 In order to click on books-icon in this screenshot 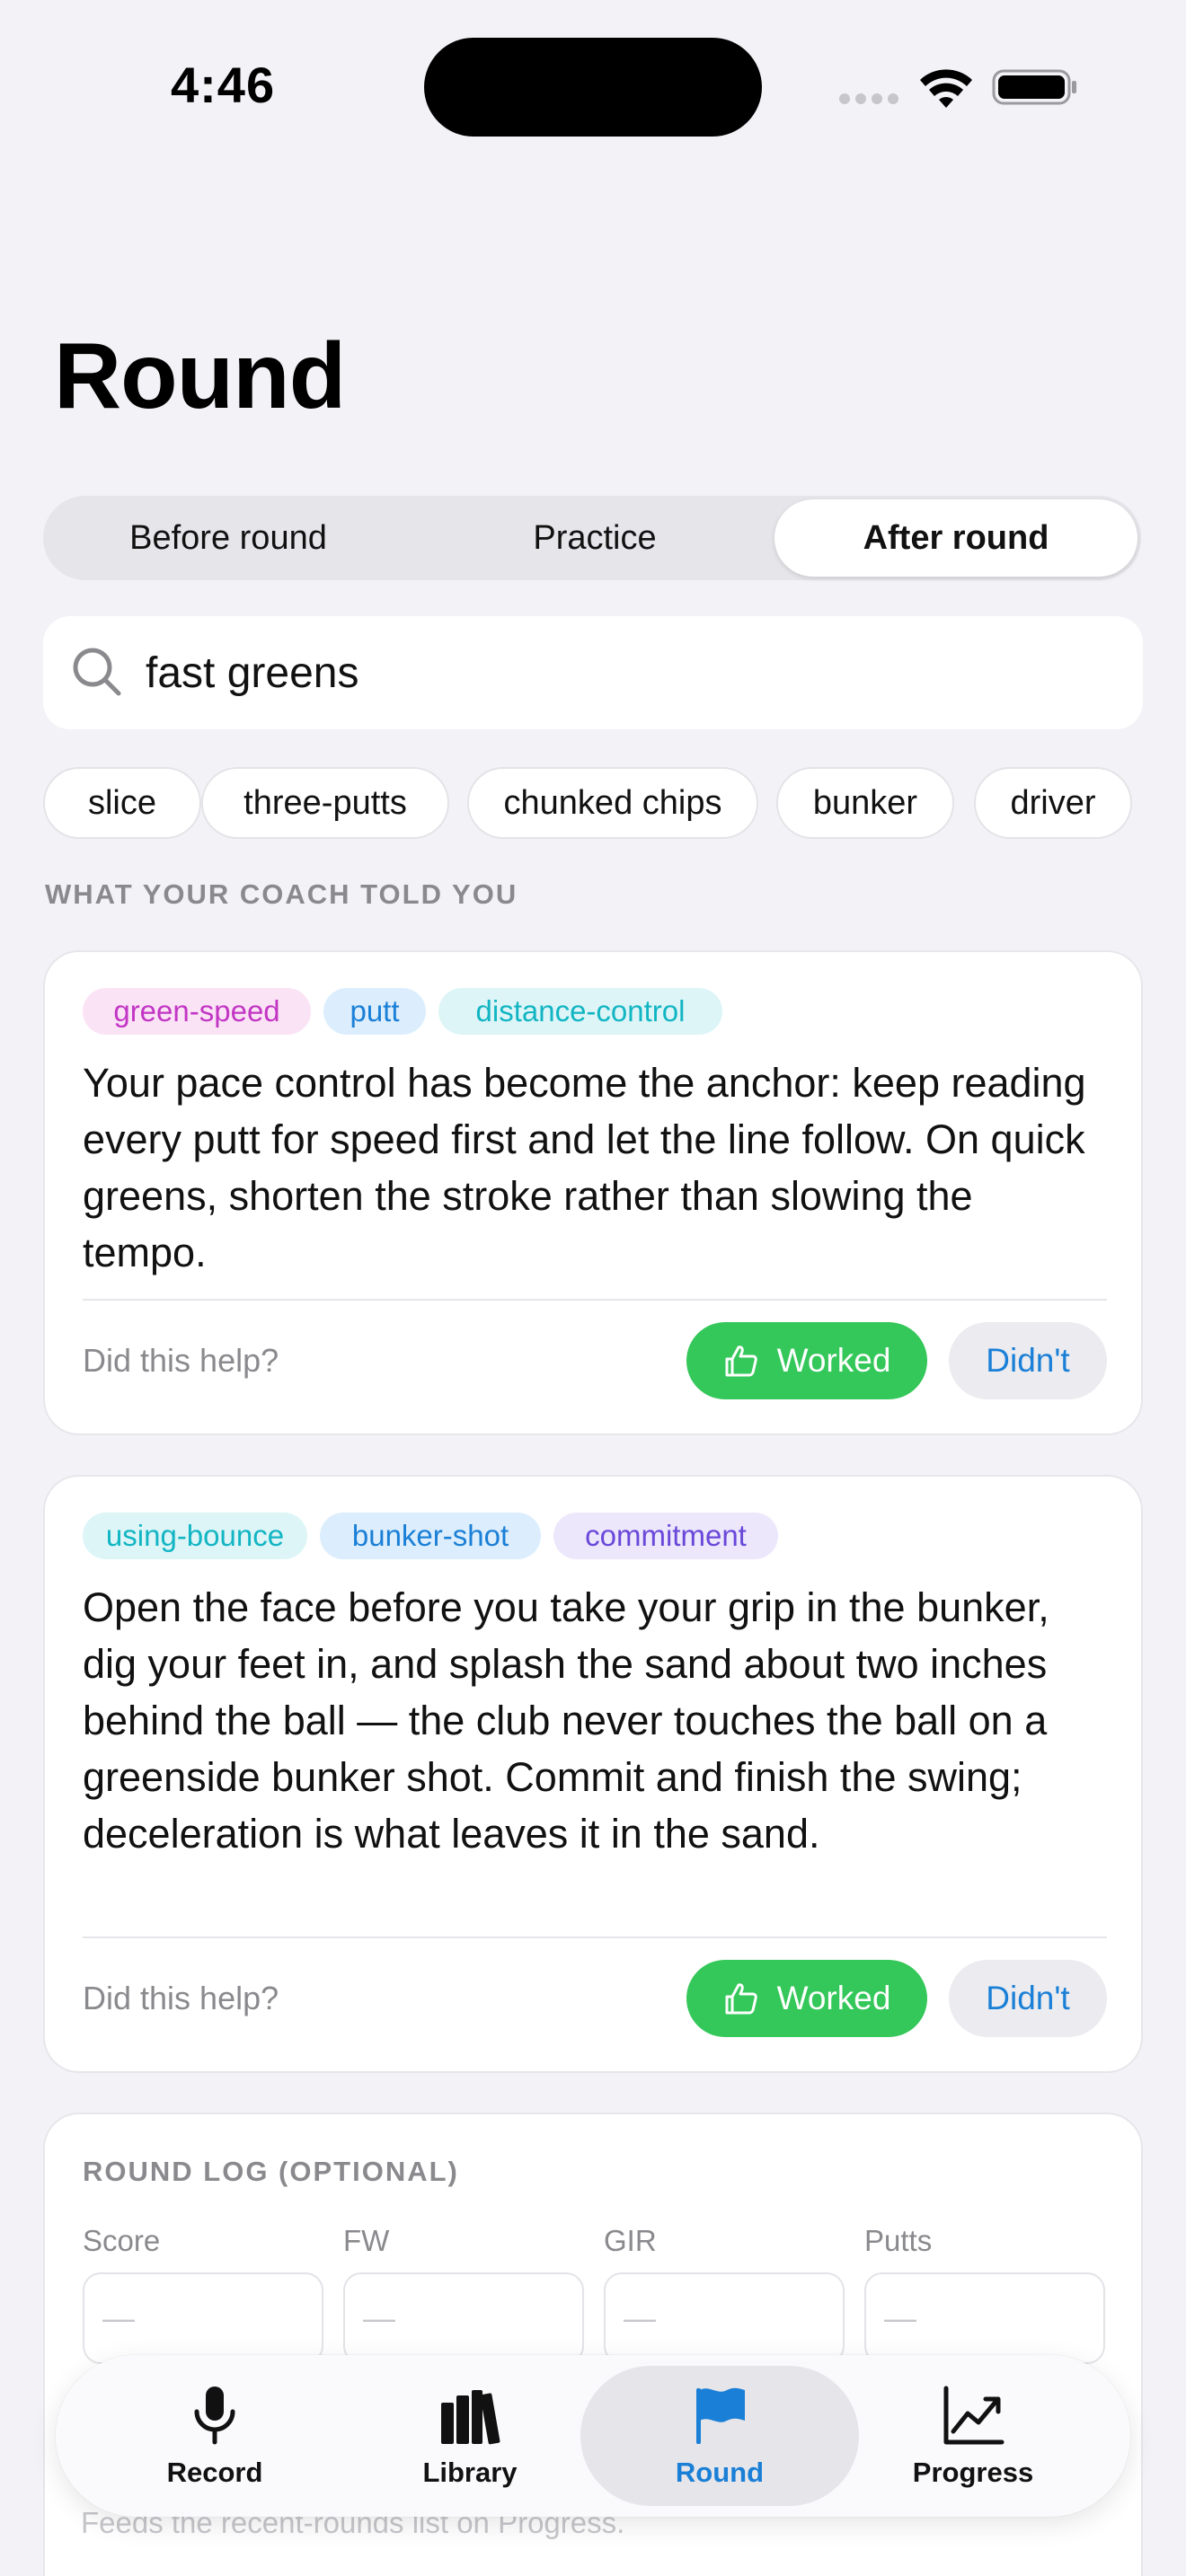, I will do `click(470, 2417)`.